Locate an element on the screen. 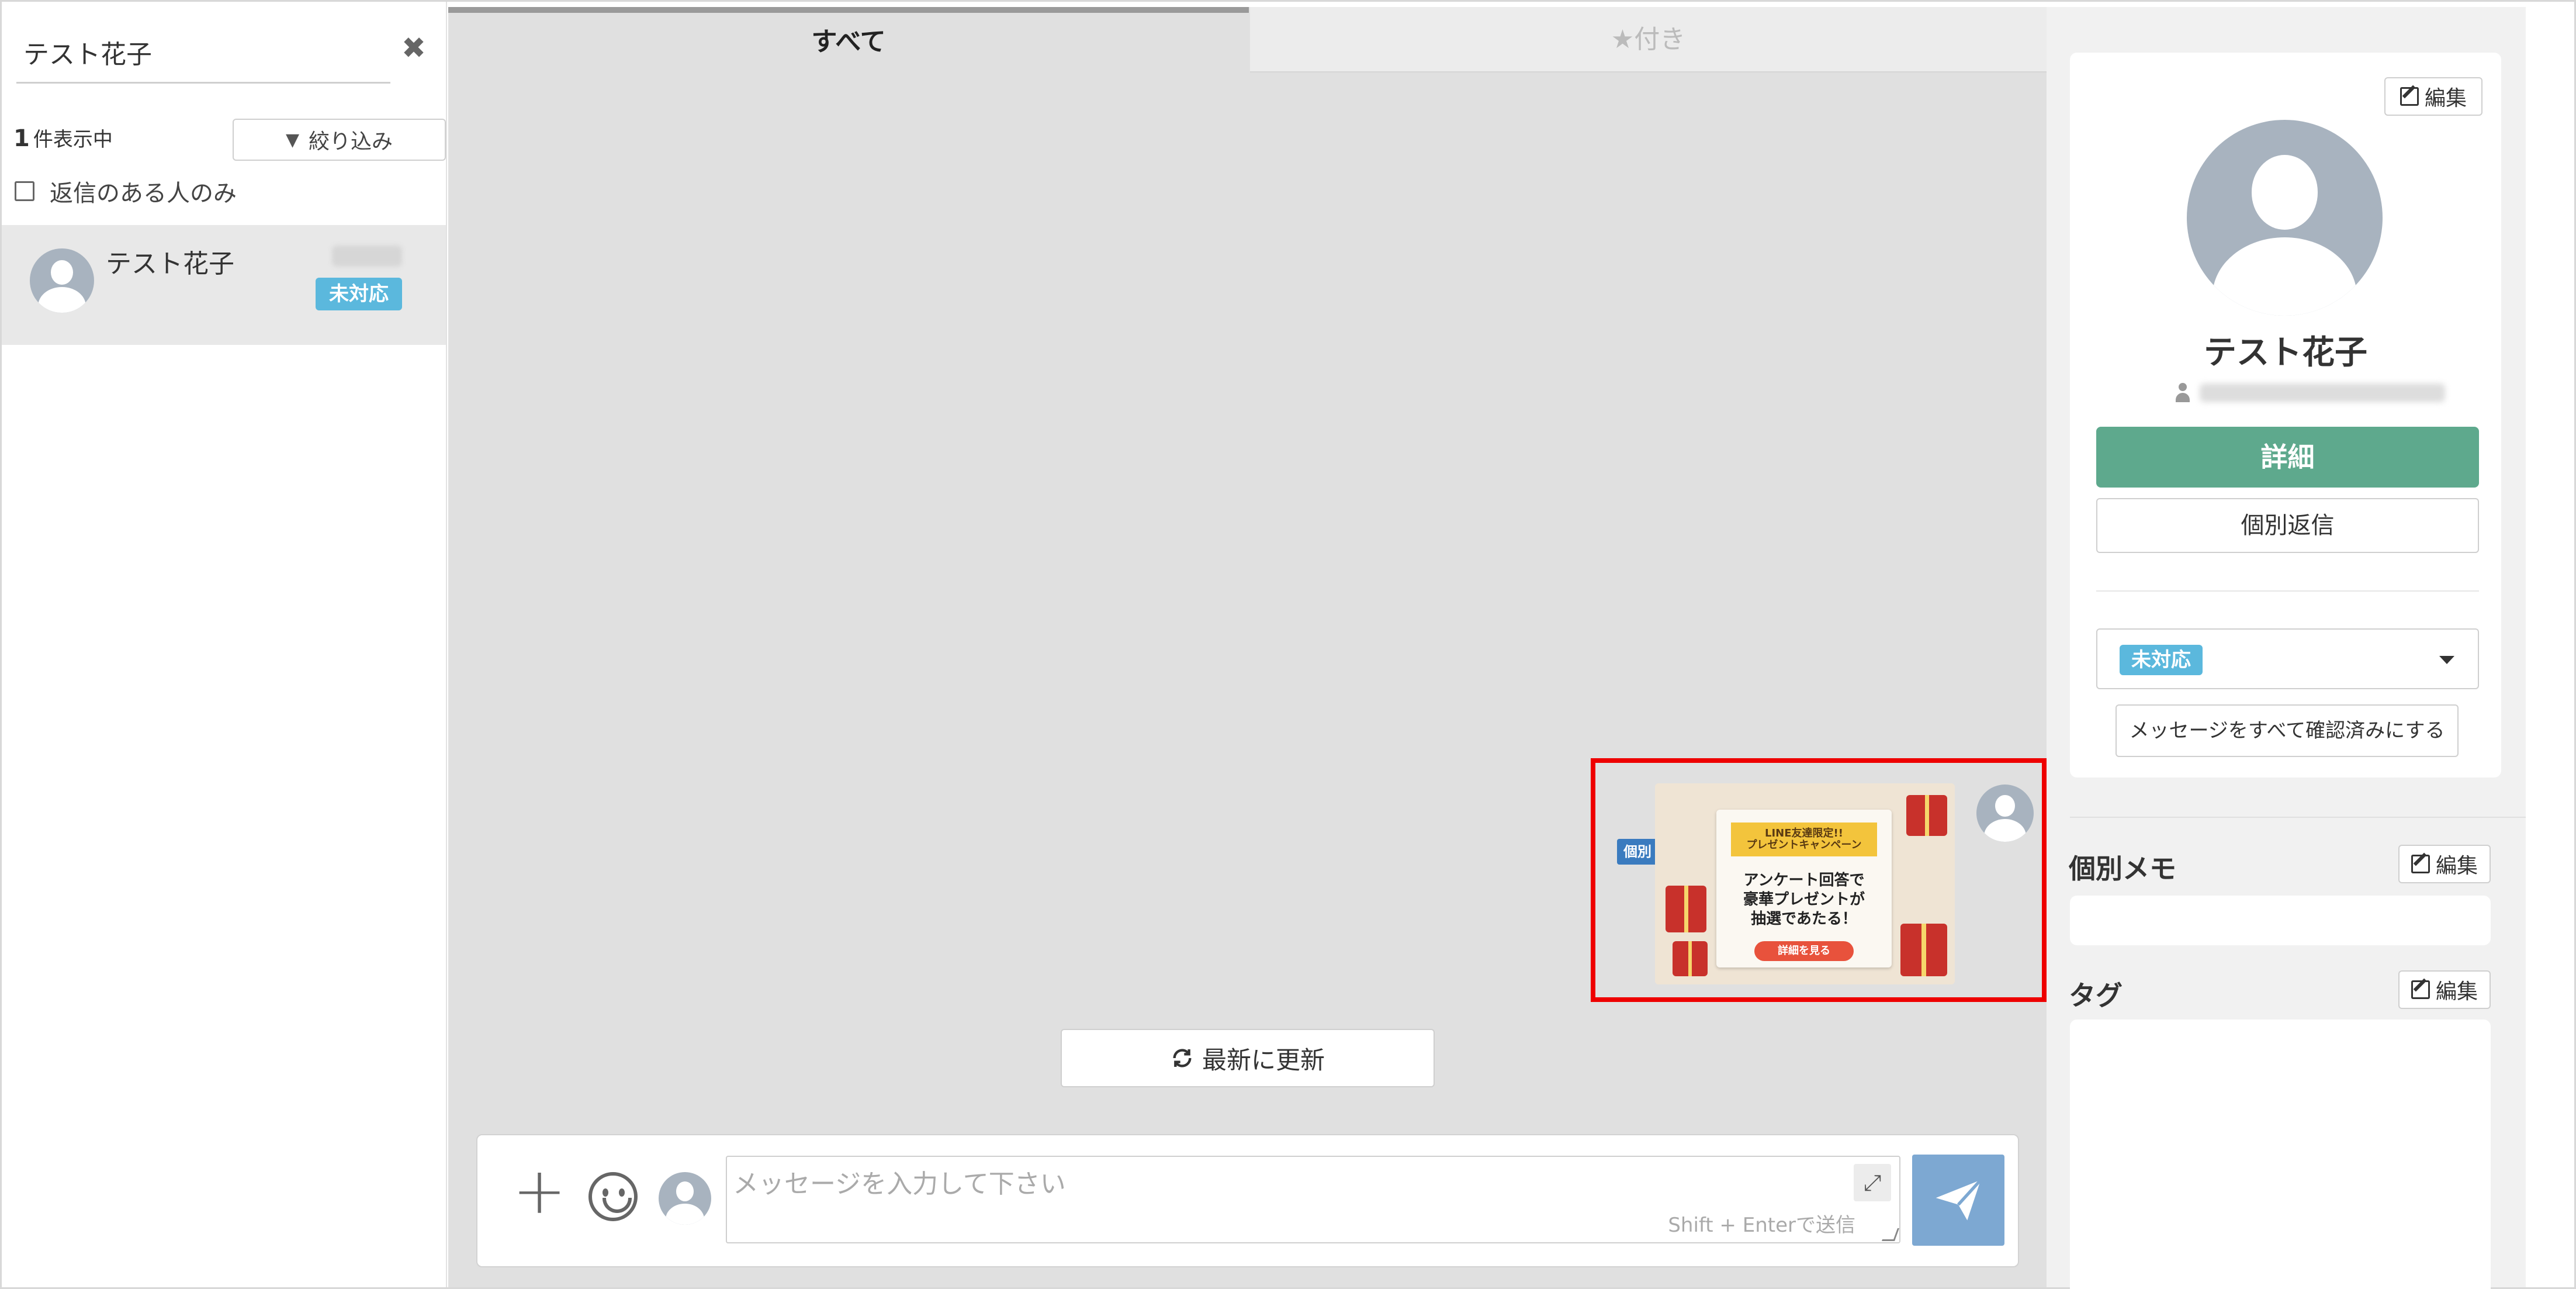 This screenshot has width=2576, height=1289. tag-title: タグ is located at coordinates (2096, 995).